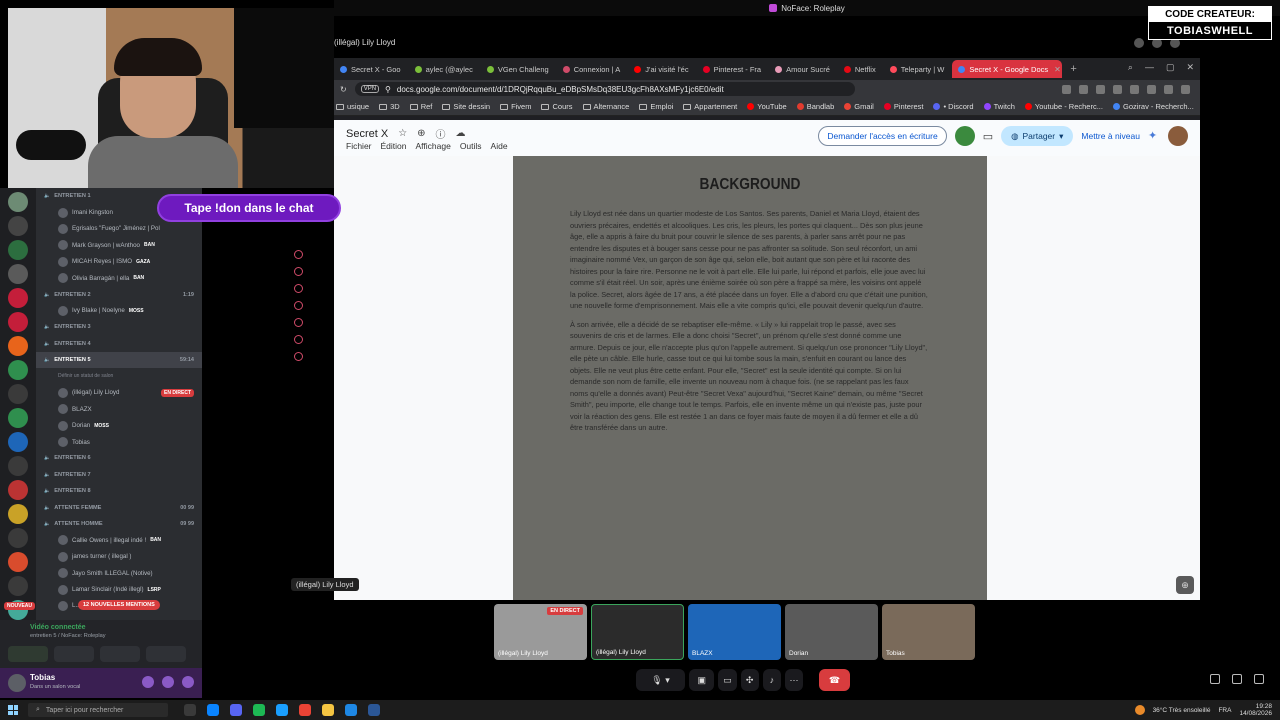 The width and height of the screenshot is (1280, 720). What do you see at coordinates (499, 146) in the screenshot?
I see `docs-menu-item: Aide` at bounding box center [499, 146].